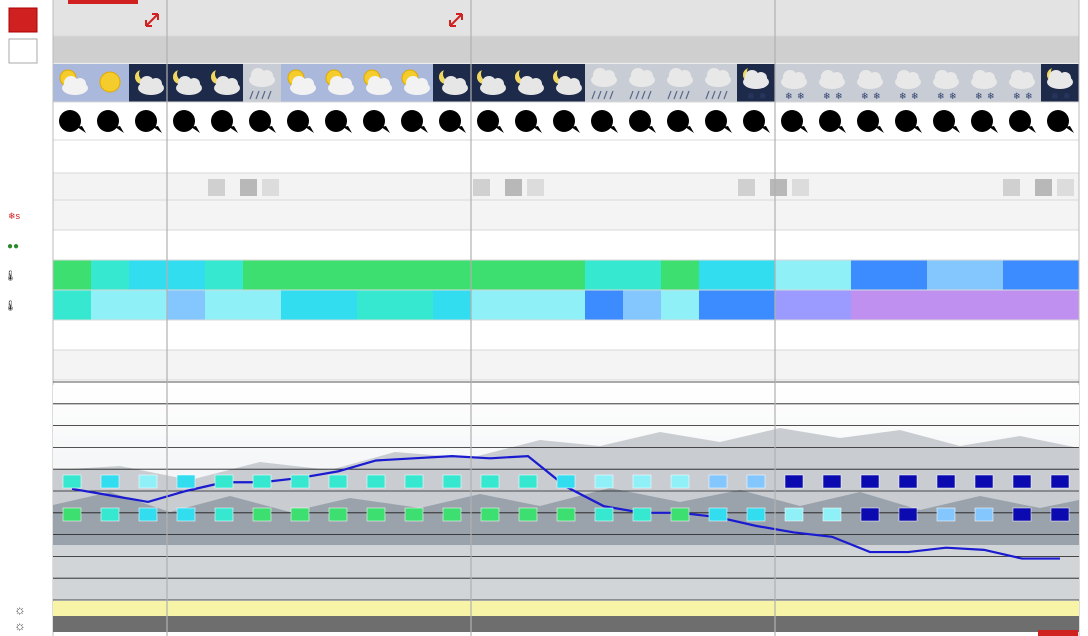  I want to click on sun-icon, so click(110, 83).